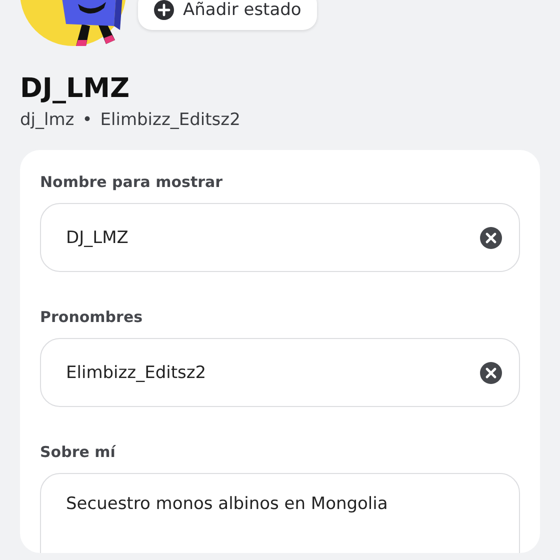 Image resolution: width=560 pixels, height=560 pixels. What do you see at coordinates (280, 372) in the screenshot?
I see `text-field: Elimbizz_Editsz2` at bounding box center [280, 372].